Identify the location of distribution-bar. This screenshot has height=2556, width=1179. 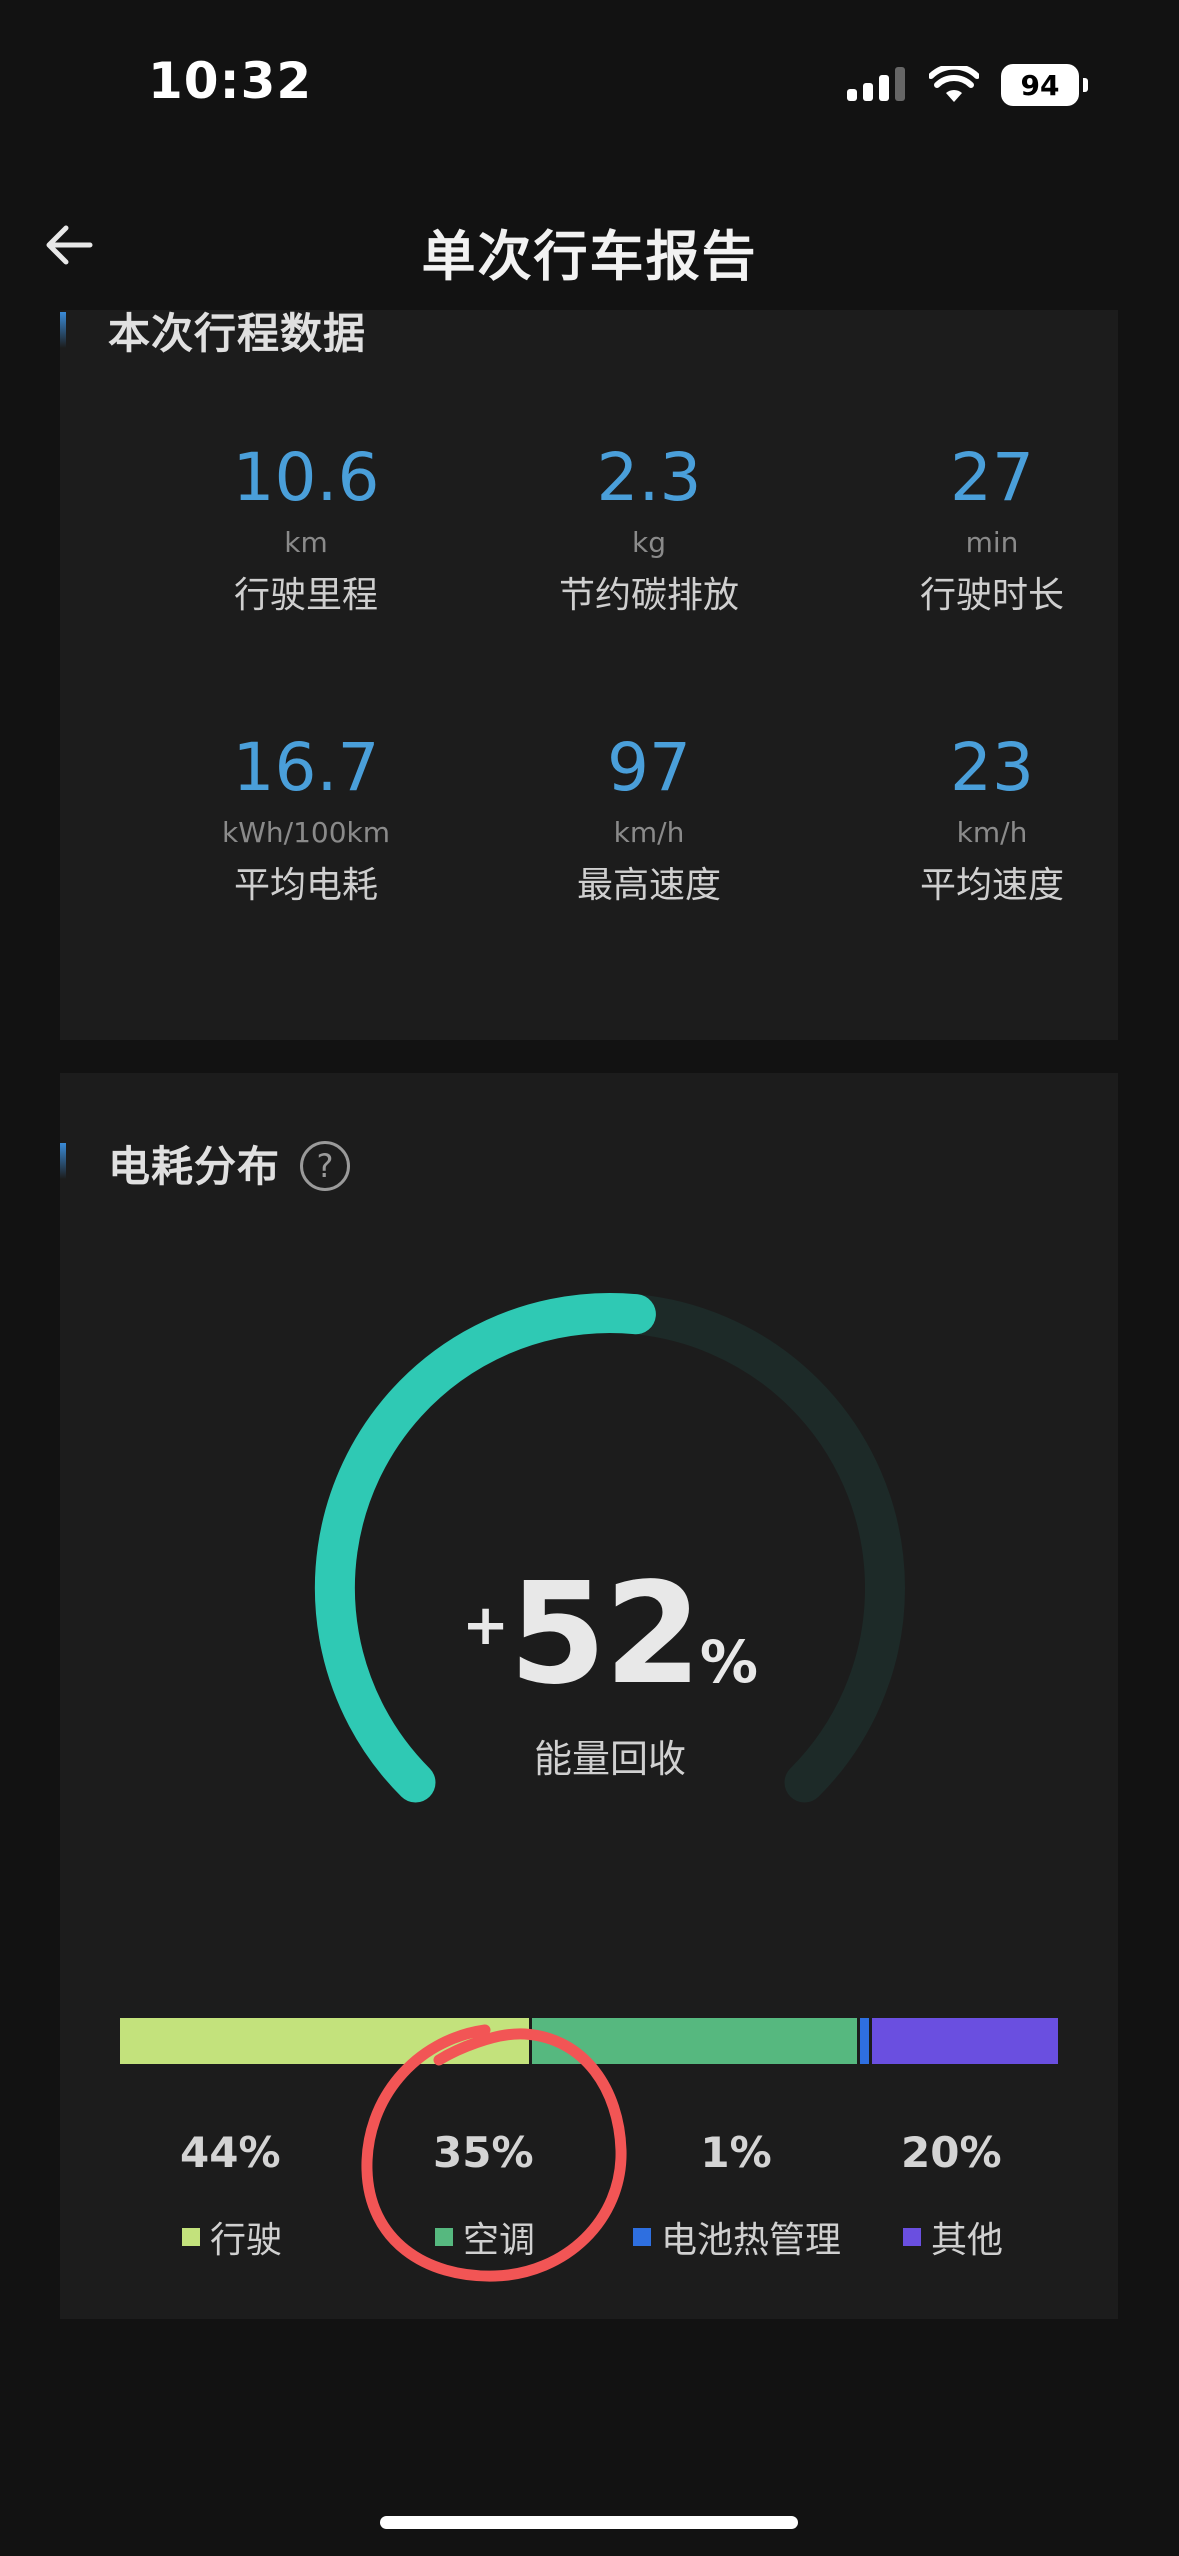
(589, 2041).